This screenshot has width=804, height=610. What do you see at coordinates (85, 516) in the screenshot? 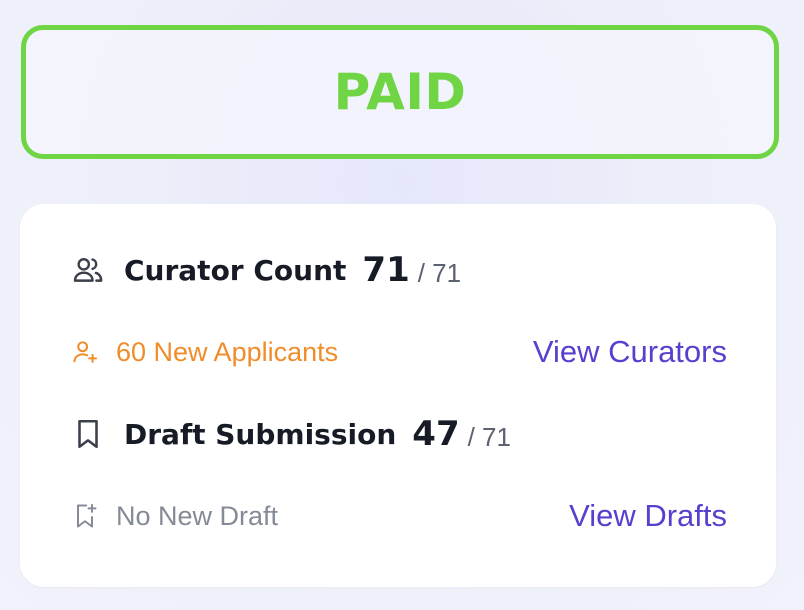
I see `bookmark-plus-icon` at bounding box center [85, 516].